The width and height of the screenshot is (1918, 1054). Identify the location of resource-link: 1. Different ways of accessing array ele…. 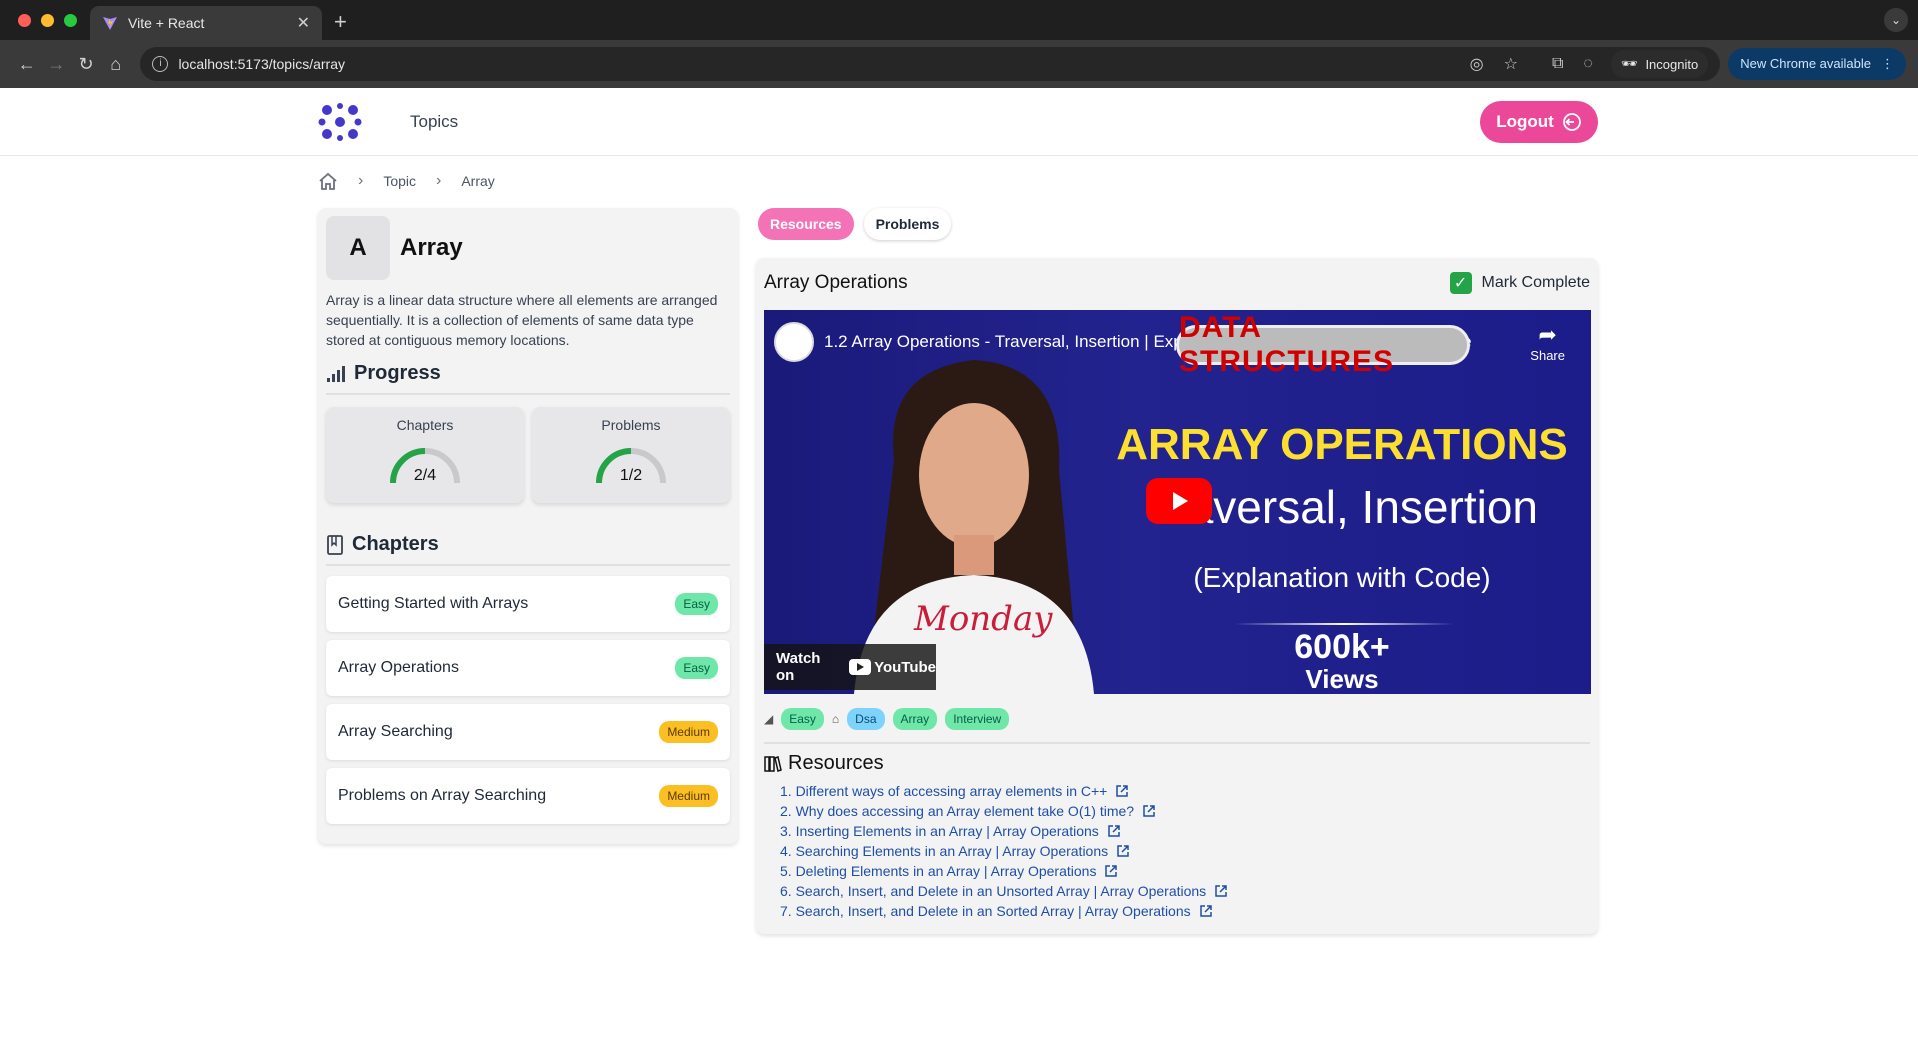
(1185, 791).